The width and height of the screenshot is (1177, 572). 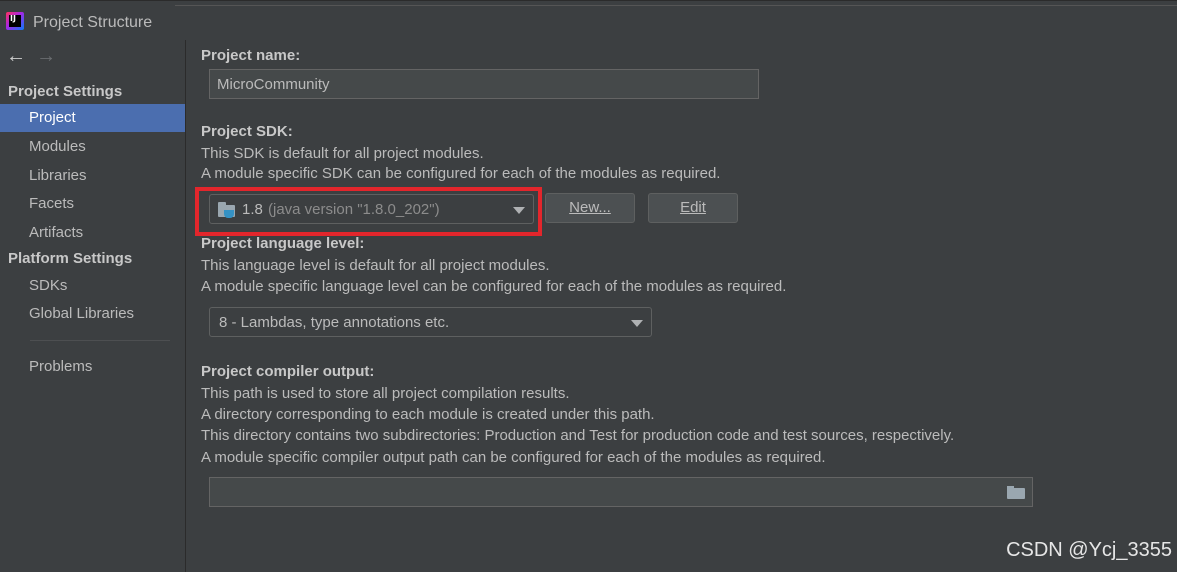 I want to click on title-bar: IJ Project Structure, so click(x=588, y=20).